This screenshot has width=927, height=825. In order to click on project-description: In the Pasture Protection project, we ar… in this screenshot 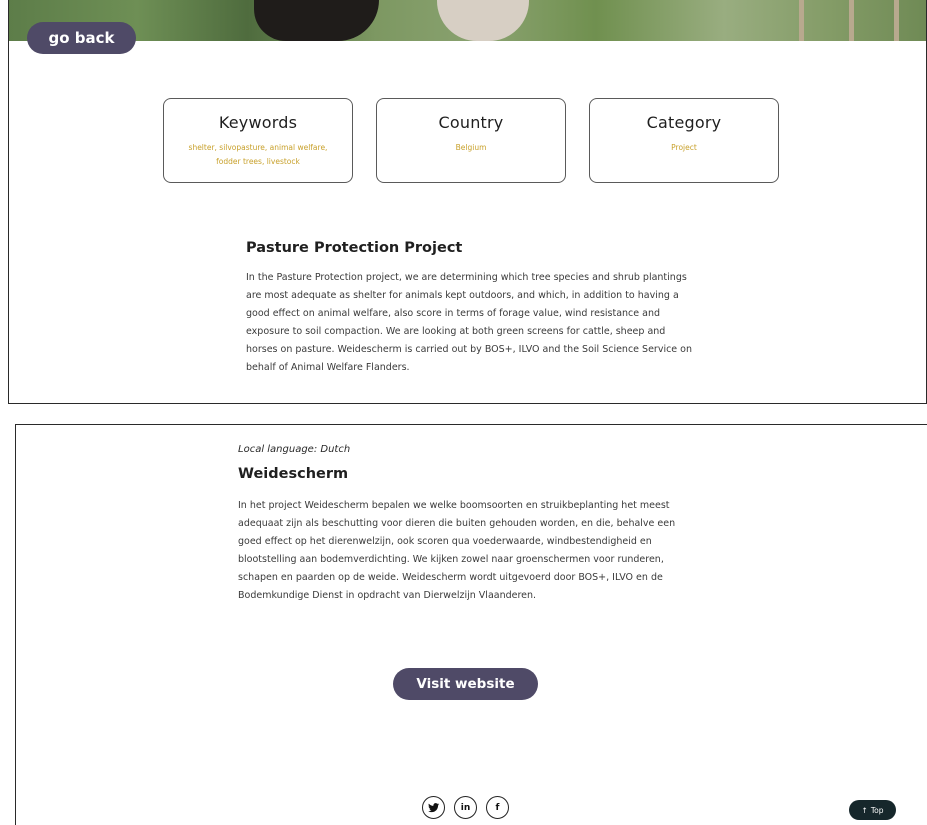, I will do `click(469, 322)`.